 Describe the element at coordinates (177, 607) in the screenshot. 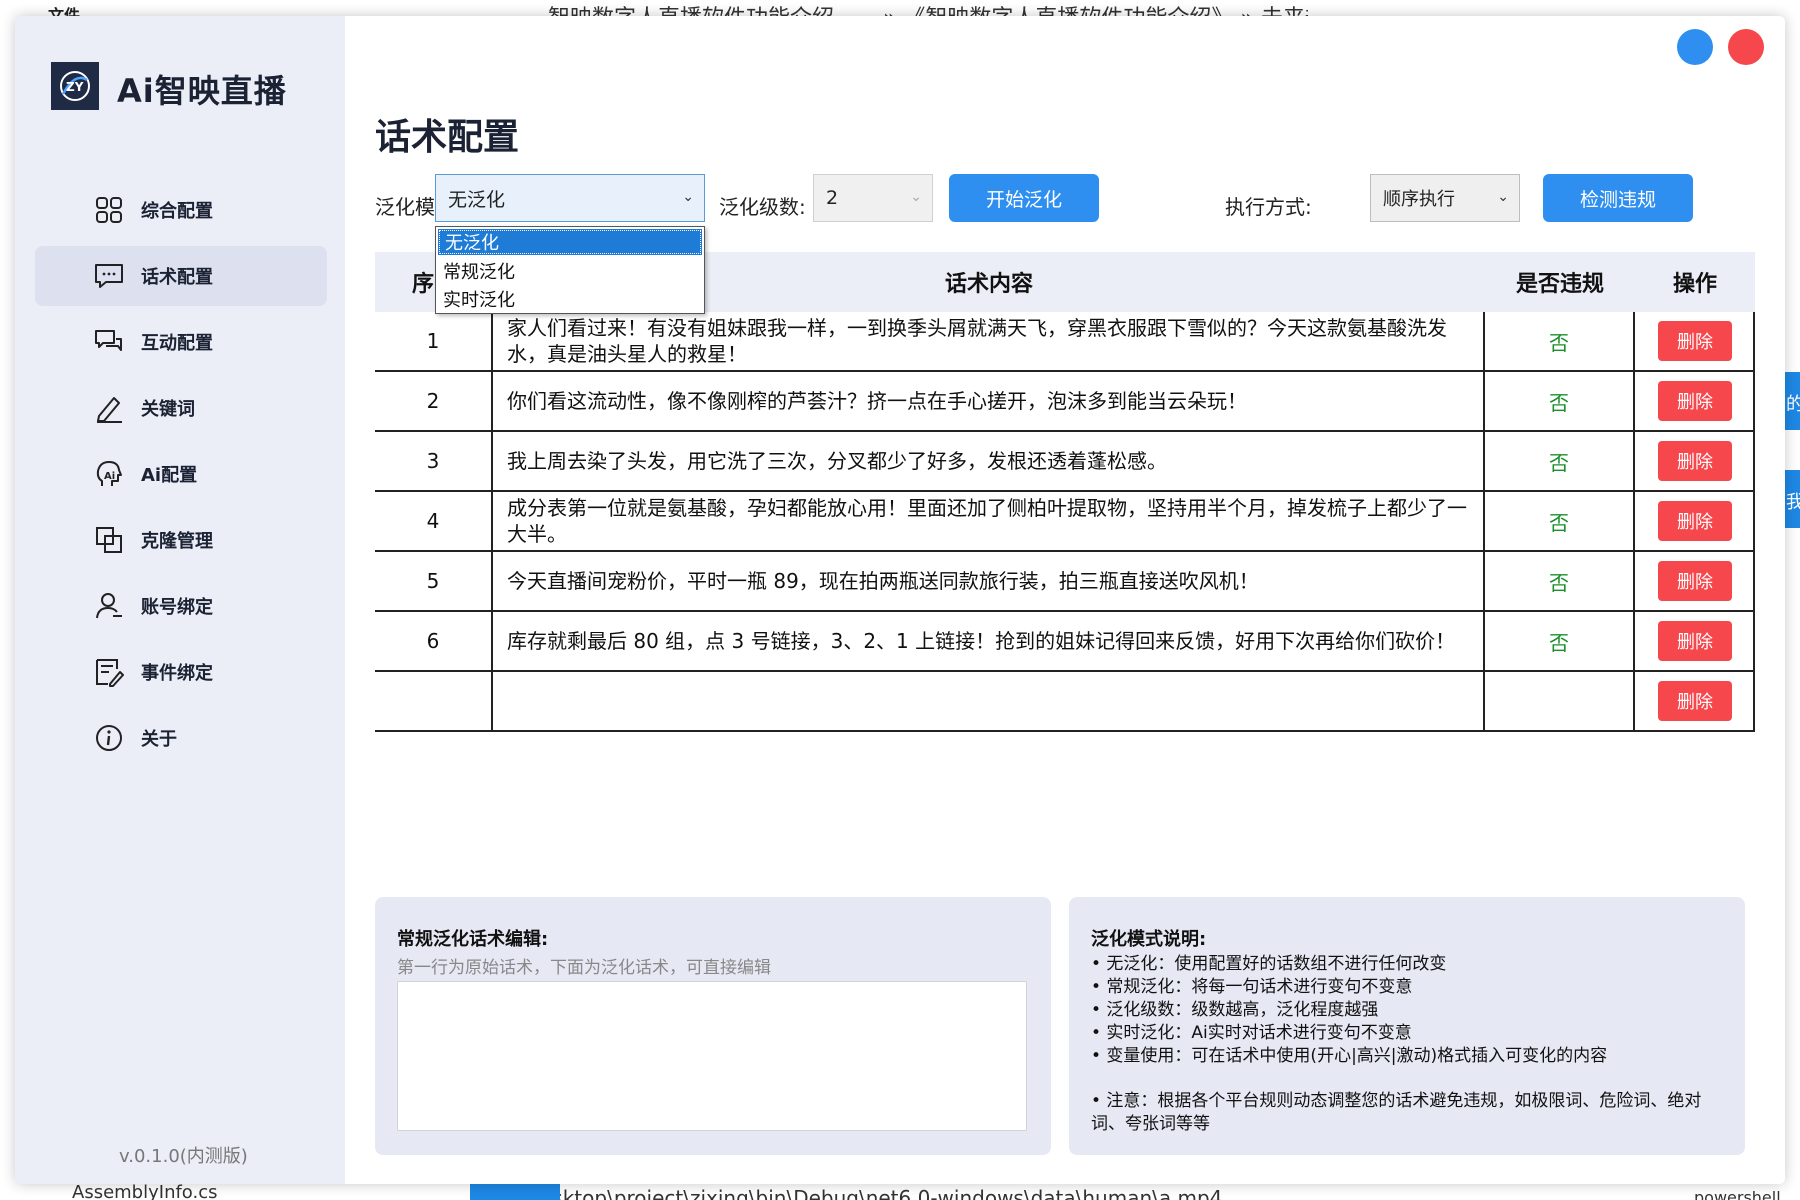

I see `sidebar-item-label: 账号绑定` at that location.